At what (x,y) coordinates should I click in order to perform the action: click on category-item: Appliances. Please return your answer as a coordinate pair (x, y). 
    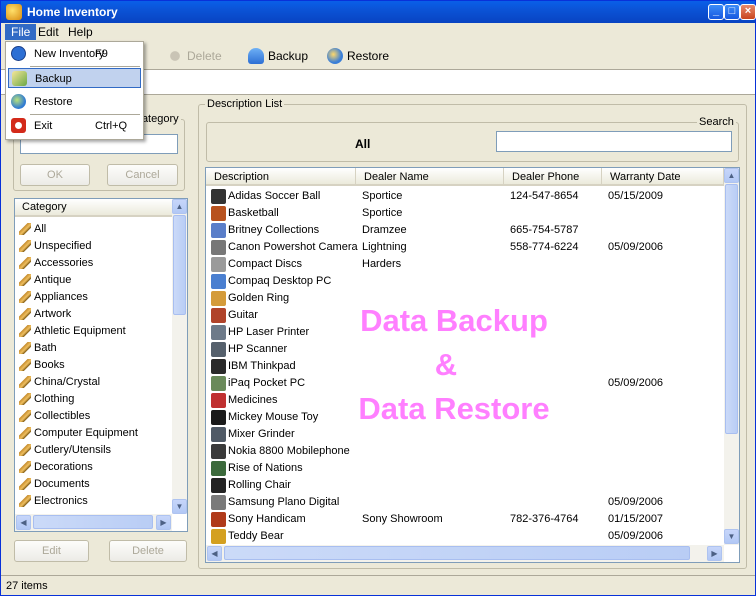
    Looking at the image, I should click on (53, 296).